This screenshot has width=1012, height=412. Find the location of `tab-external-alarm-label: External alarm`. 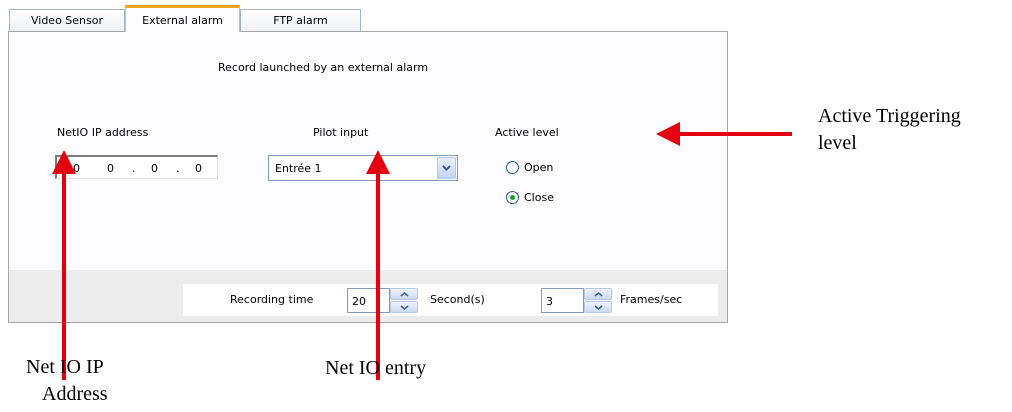

tab-external-alarm-label: External alarm is located at coordinates (182, 20).